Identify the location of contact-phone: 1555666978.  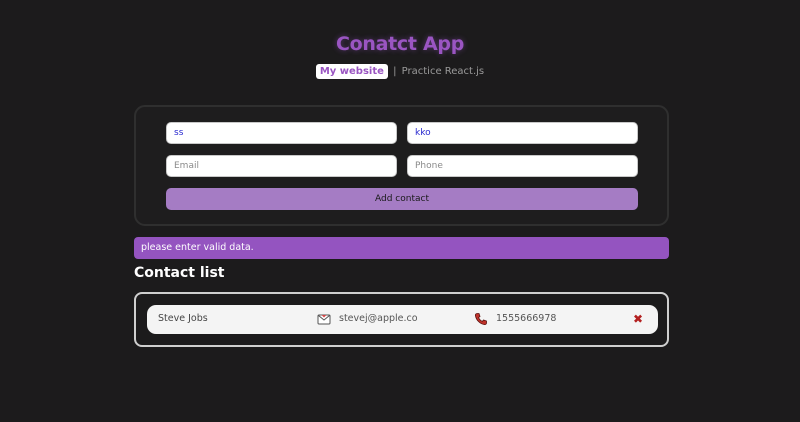
(526, 318).